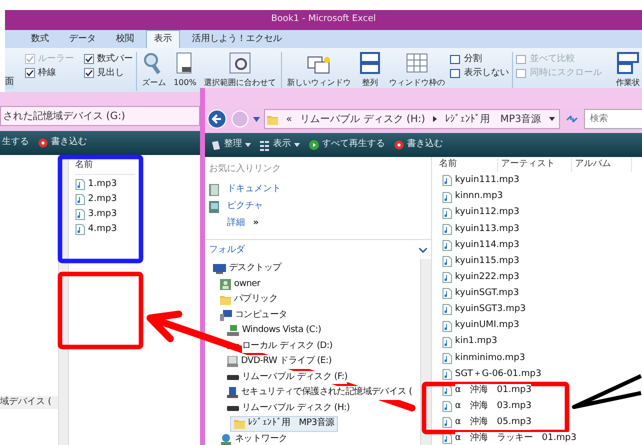  What do you see at coordinates (559, 73) in the screenshot?
I see `ribbon-button: 同時にスクロール` at bounding box center [559, 73].